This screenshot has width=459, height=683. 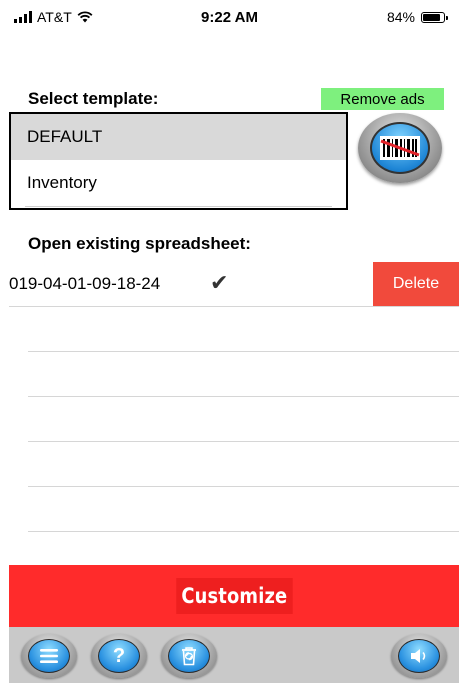 I want to click on customize-button: Customize, so click(x=234, y=596).